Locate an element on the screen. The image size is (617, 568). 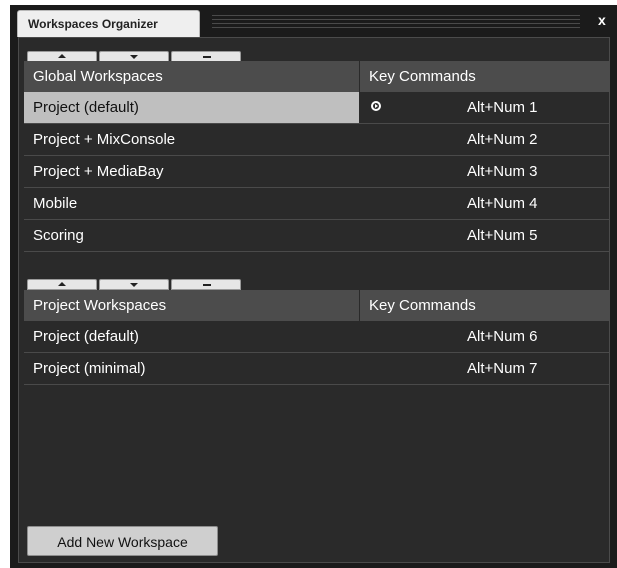
key-command: Alt+Num 7 is located at coordinates (502, 368).